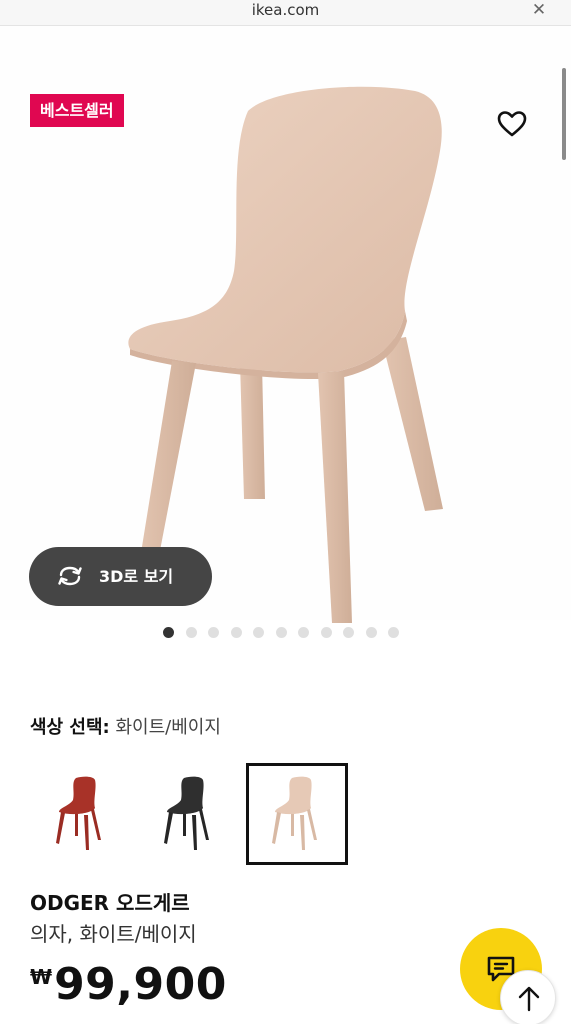  Describe the element at coordinates (168, 727) in the screenshot. I see `color-select-value: 화이트/베이지` at that location.